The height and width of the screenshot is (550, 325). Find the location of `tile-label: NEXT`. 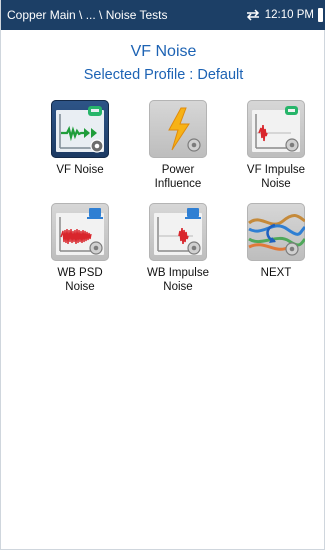

tile-label: NEXT is located at coordinates (276, 273).